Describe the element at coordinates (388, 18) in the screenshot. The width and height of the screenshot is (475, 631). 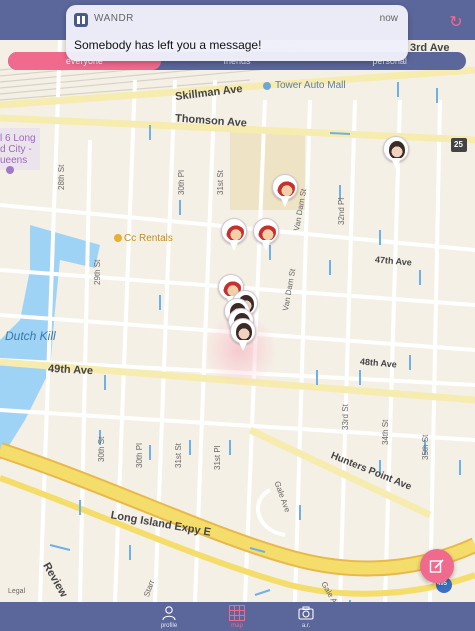
I see `notification-time: now` at that location.